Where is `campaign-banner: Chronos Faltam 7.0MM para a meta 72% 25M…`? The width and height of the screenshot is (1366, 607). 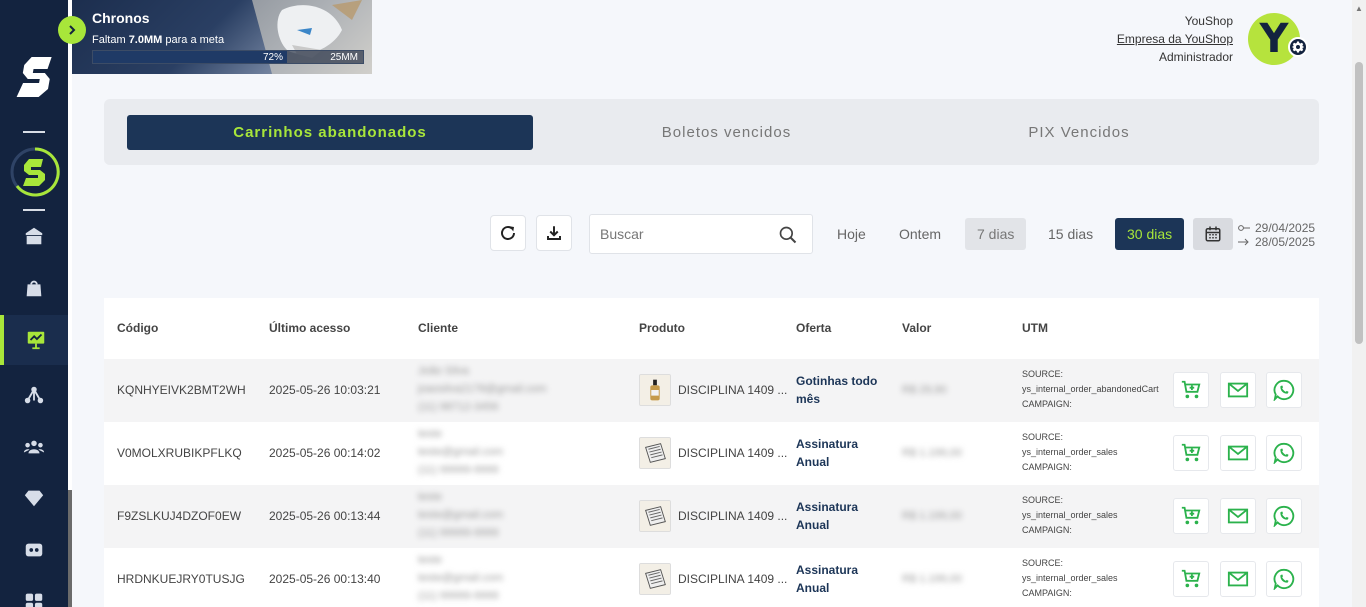 campaign-banner: Chronos Faltam 7.0MM para a meta 72% 25M… is located at coordinates (222, 37).